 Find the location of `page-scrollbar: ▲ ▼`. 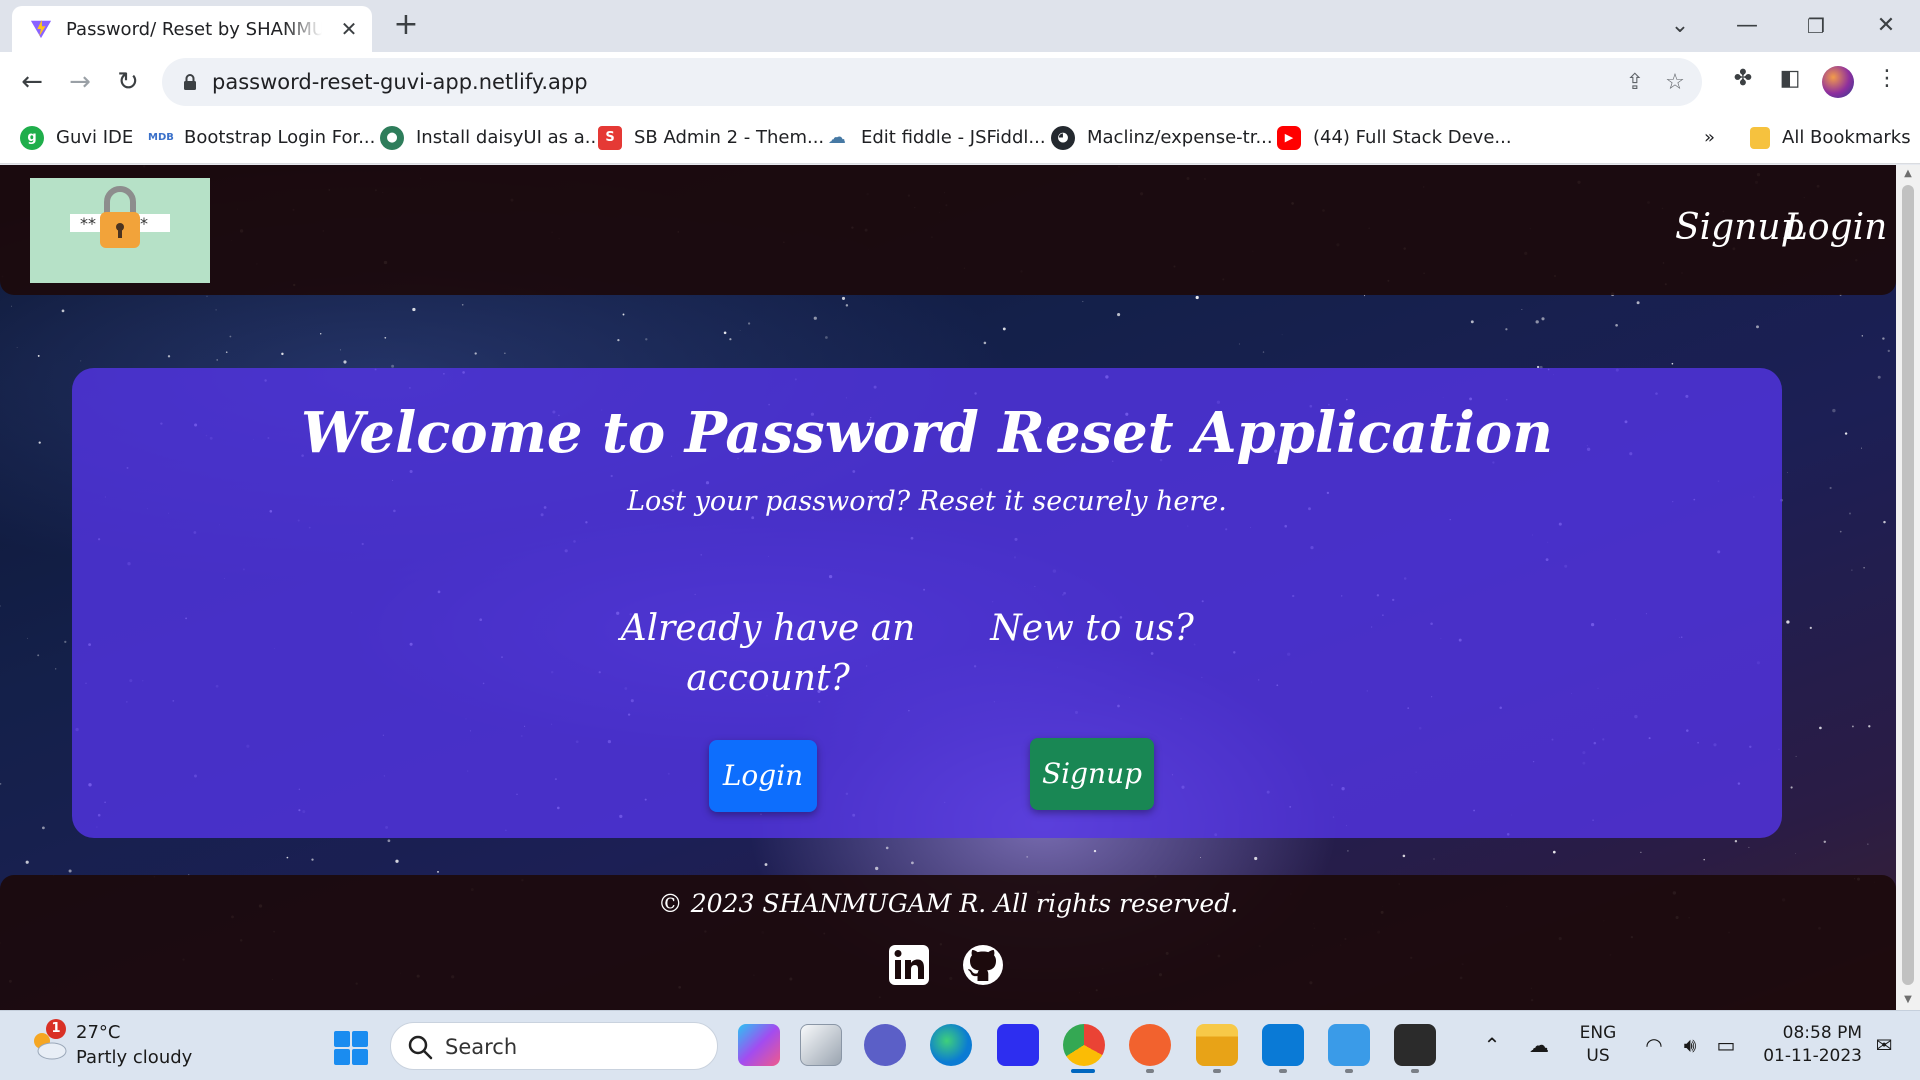

page-scrollbar: ▲ ▼ is located at coordinates (1908, 587).